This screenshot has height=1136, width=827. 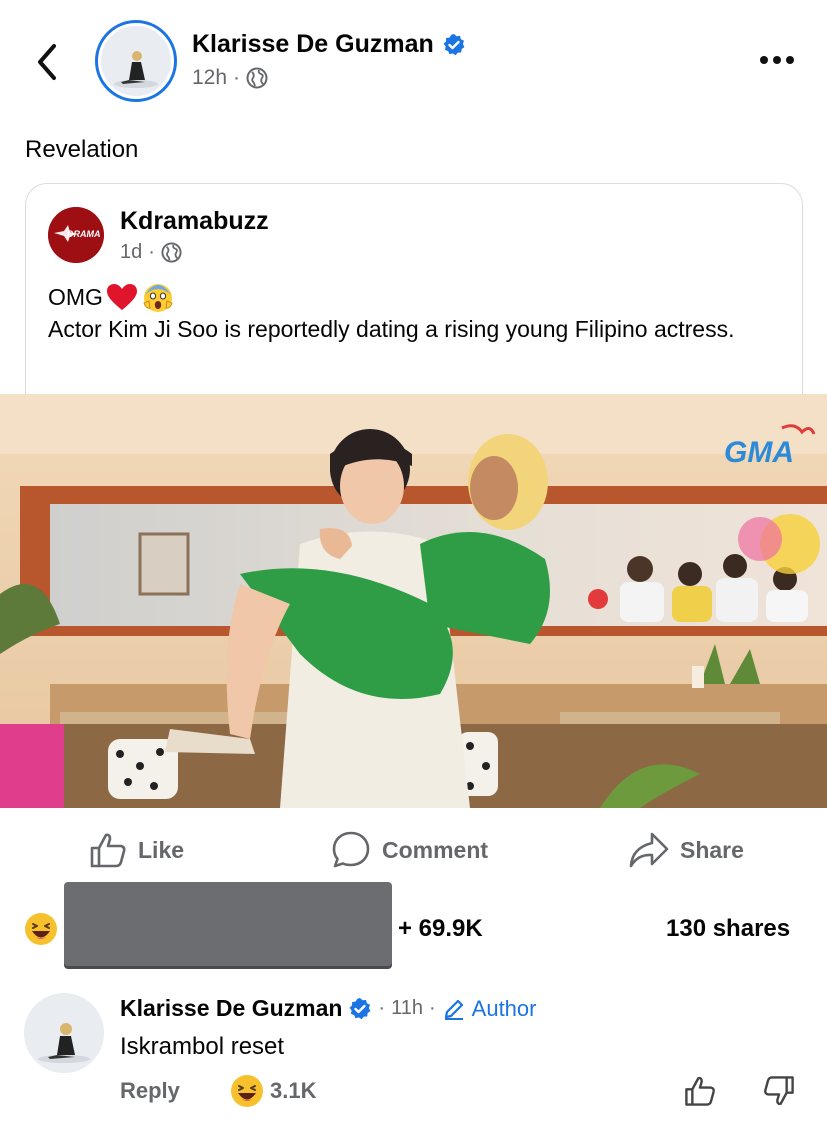 I want to click on comment-button: Comment, so click(x=409, y=850).